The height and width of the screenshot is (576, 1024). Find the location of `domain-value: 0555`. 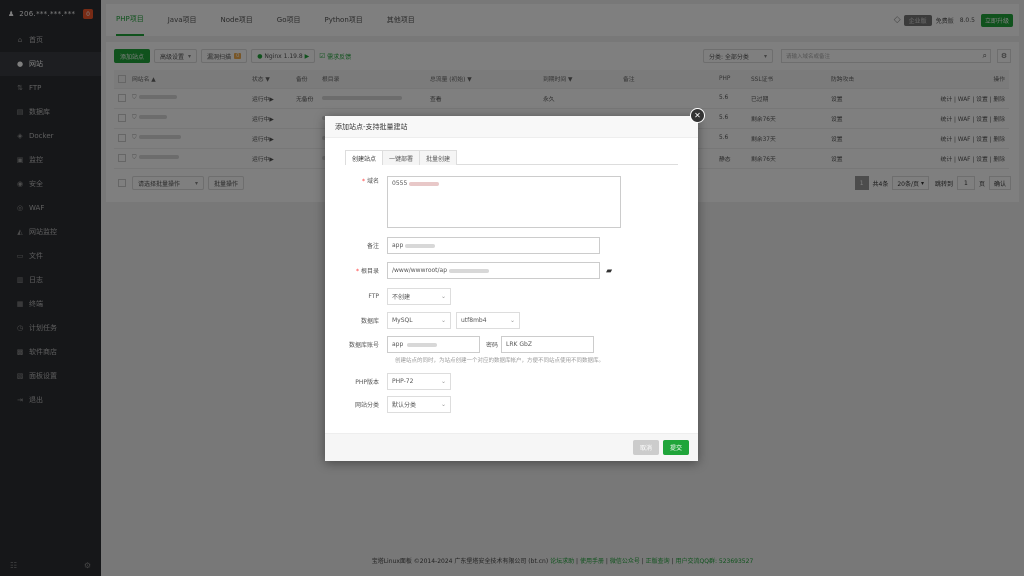

domain-value: 0555 is located at coordinates (400, 183).